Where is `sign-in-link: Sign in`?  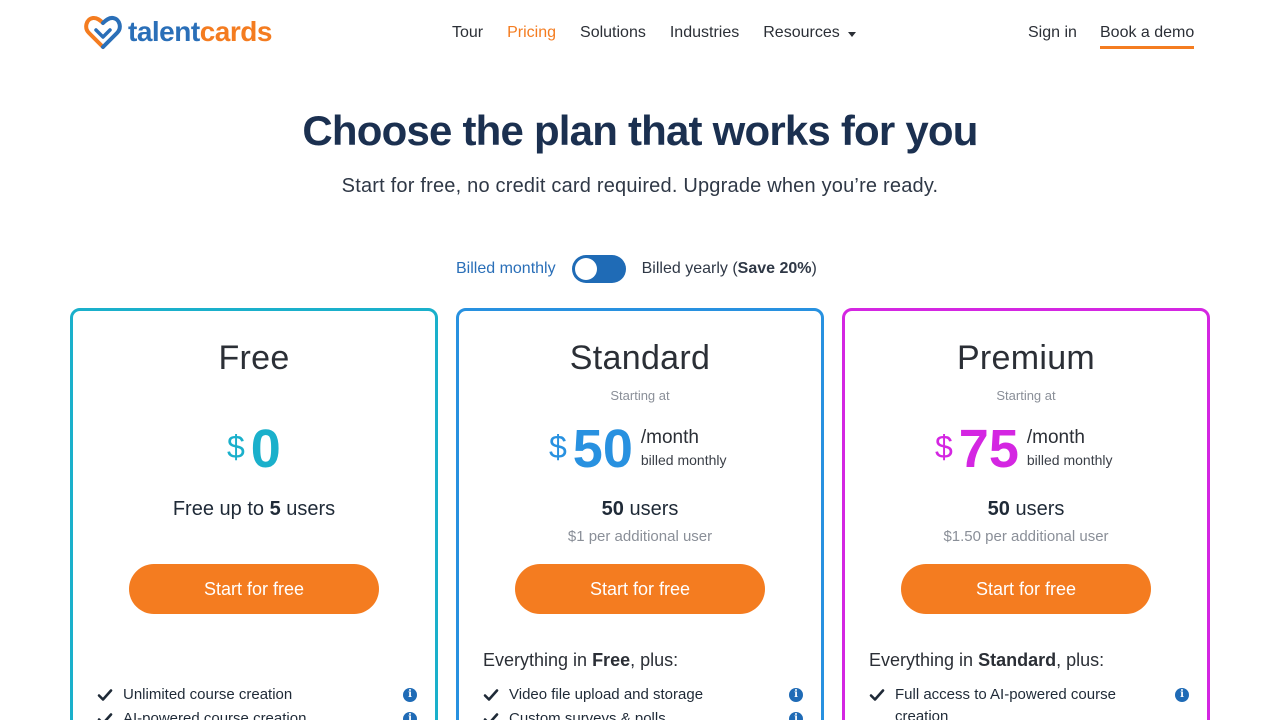
sign-in-link: Sign in is located at coordinates (1052, 33).